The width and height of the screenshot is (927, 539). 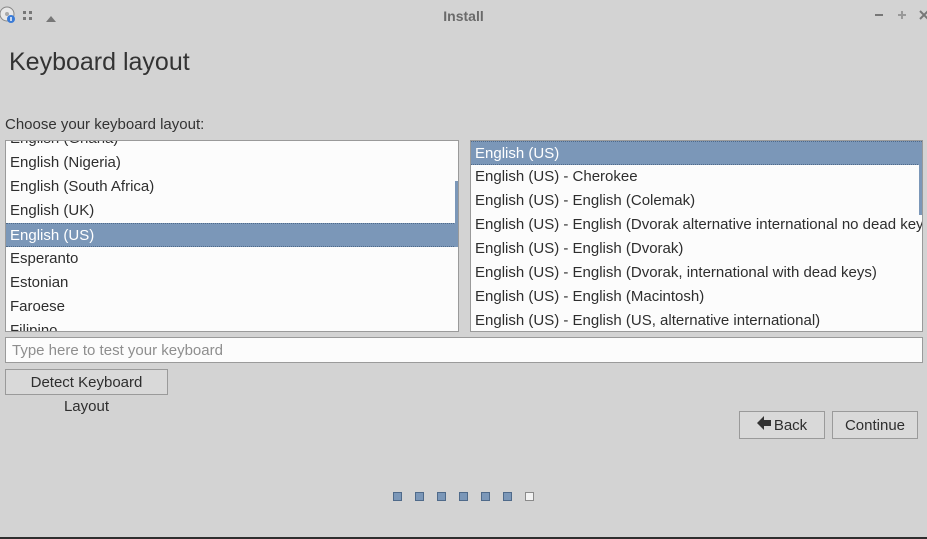 I want to click on window-title: Install, so click(x=463, y=16).